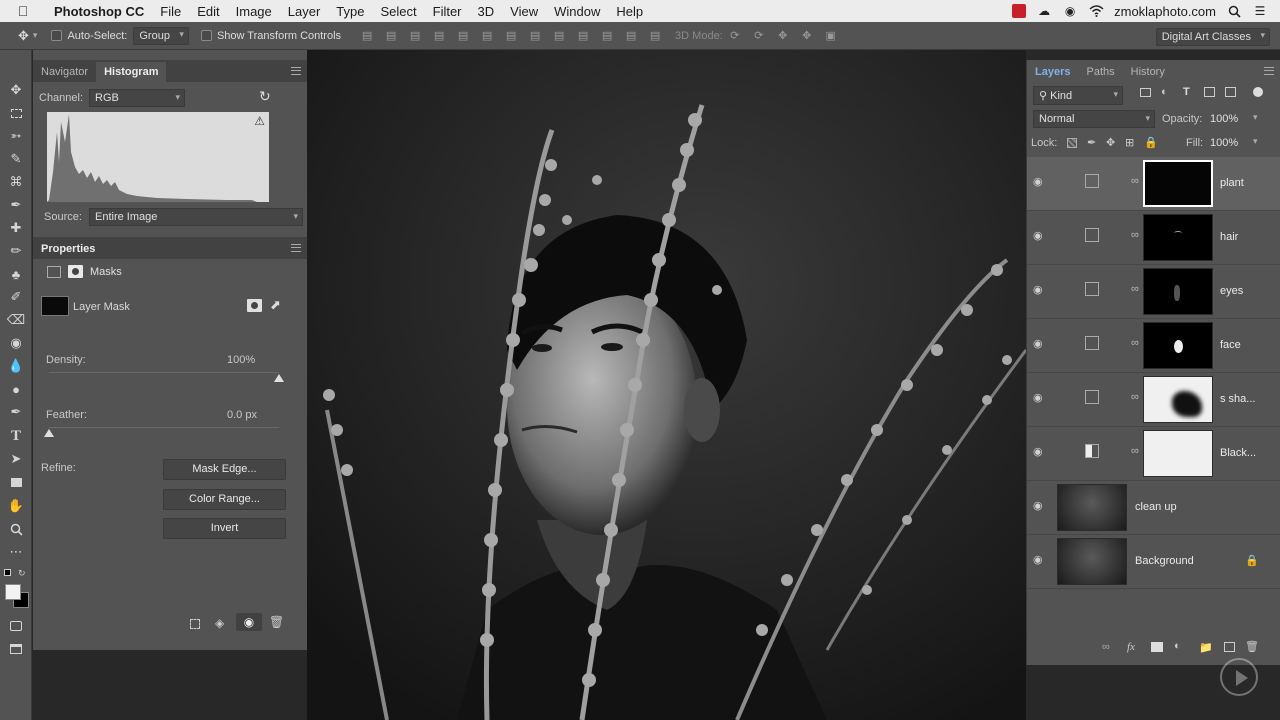 Image resolution: width=1280 pixels, height=720 pixels. I want to click on eyedropper-tool-icon: ✒, so click(16, 205).